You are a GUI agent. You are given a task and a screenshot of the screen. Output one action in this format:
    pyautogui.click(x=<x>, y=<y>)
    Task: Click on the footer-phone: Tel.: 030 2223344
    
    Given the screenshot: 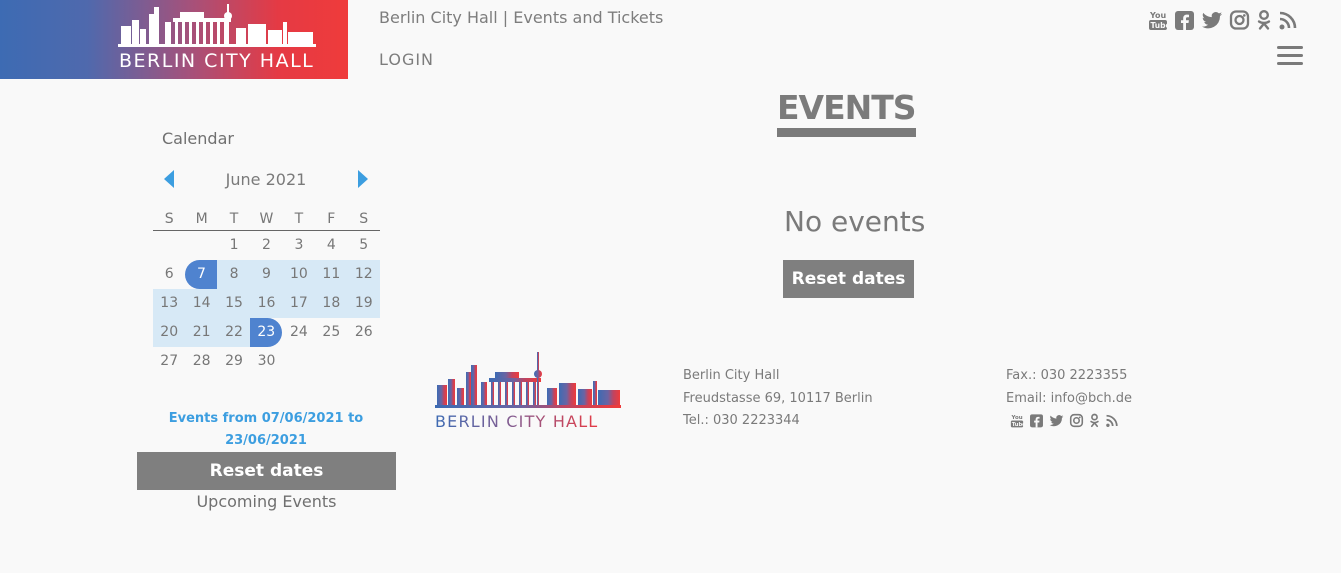 What is the action you would take?
    pyautogui.click(x=741, y=420)
    